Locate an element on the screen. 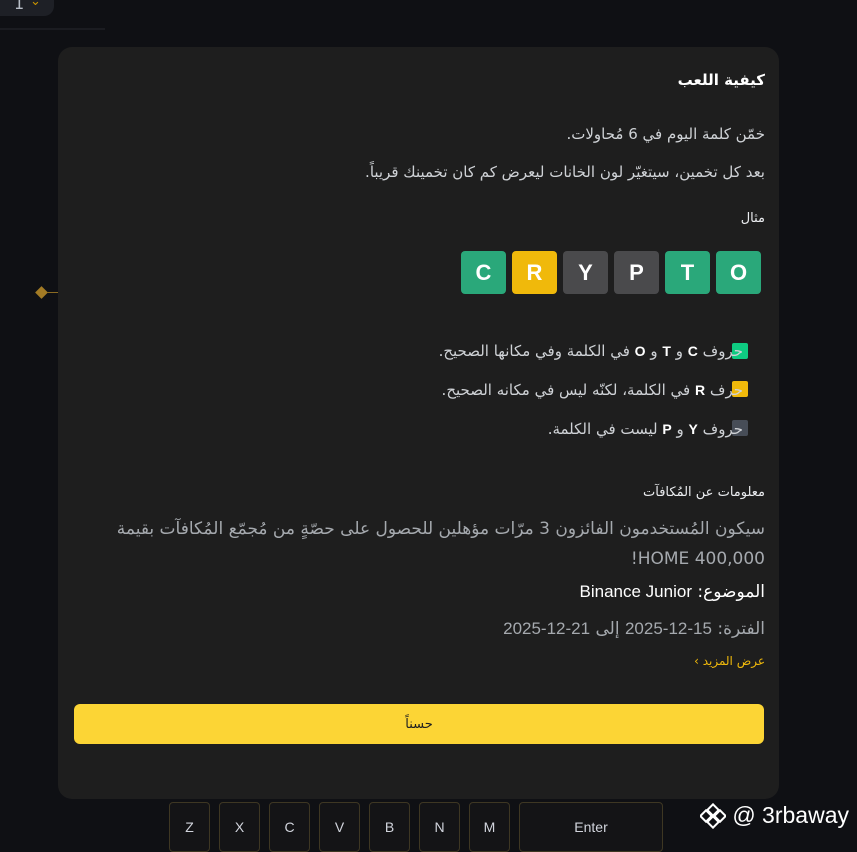  example-tile: P is located at coordinates (636, 272).